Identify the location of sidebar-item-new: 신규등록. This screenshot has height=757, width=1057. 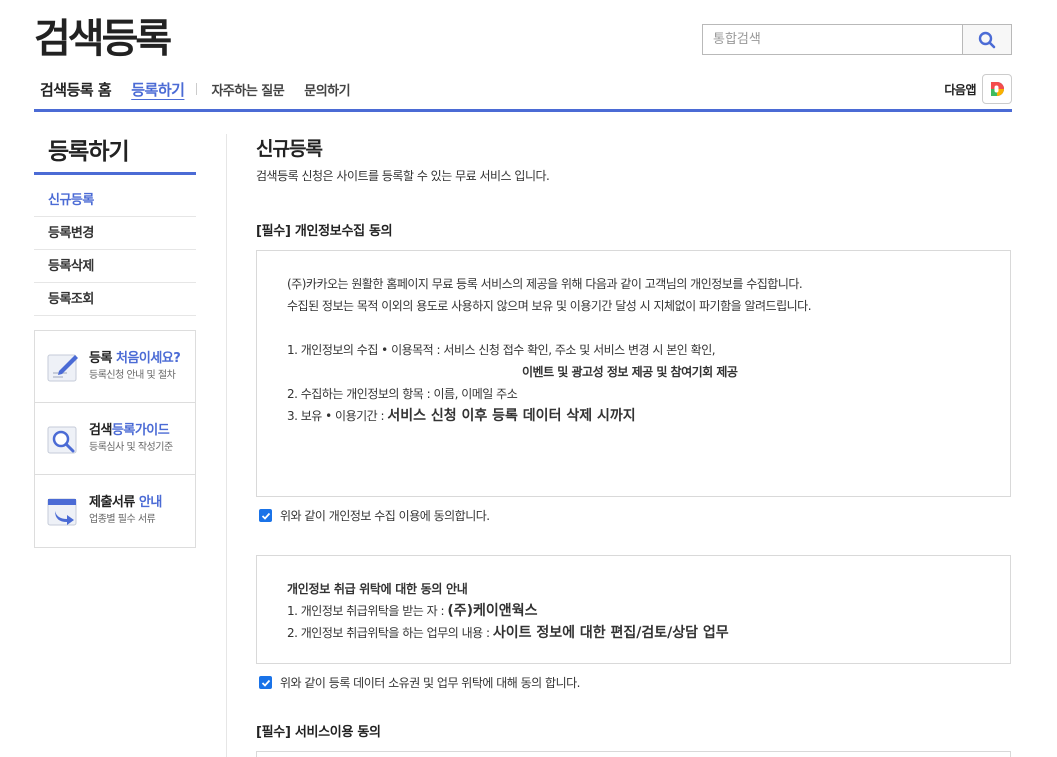
(115, 200).